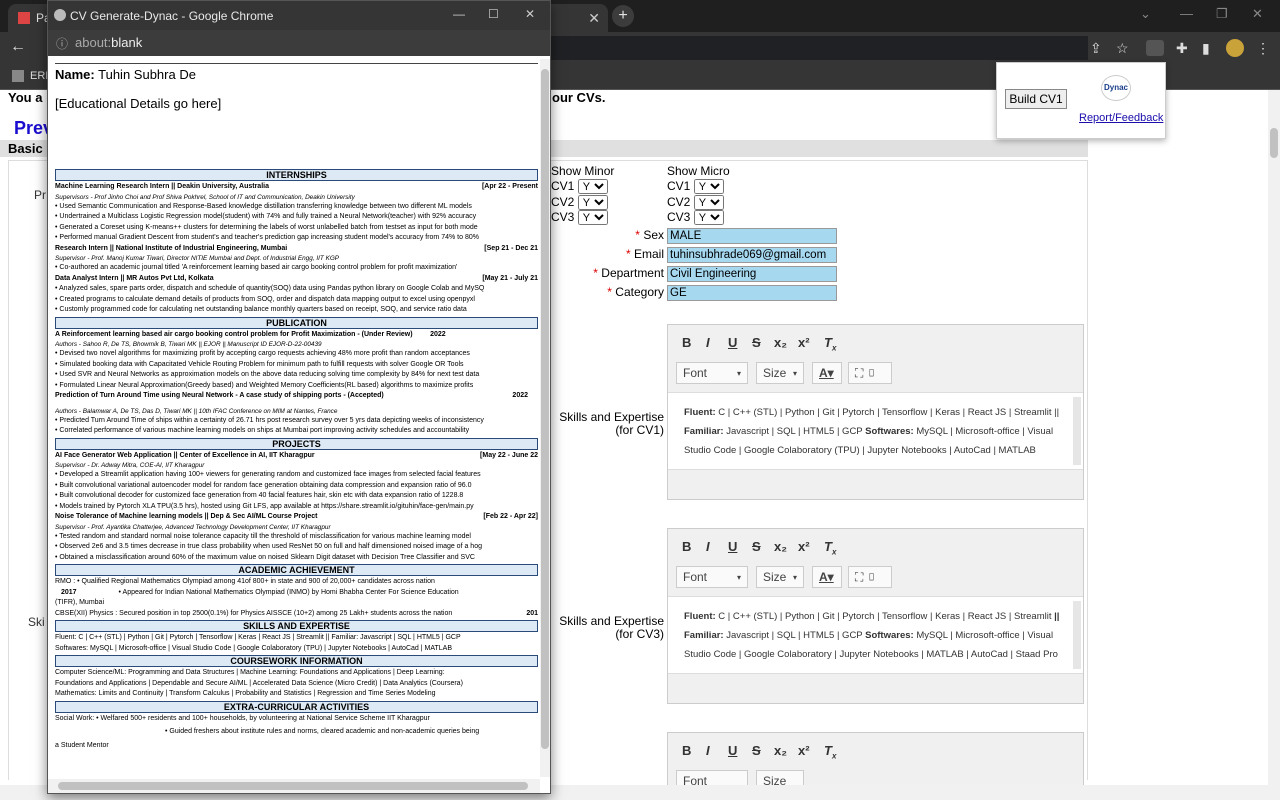 The image size is (1280, 800). Describe the element at coordinates (708, 202) in the screenshot. I see `cv2-micro-select: Y` at that location.